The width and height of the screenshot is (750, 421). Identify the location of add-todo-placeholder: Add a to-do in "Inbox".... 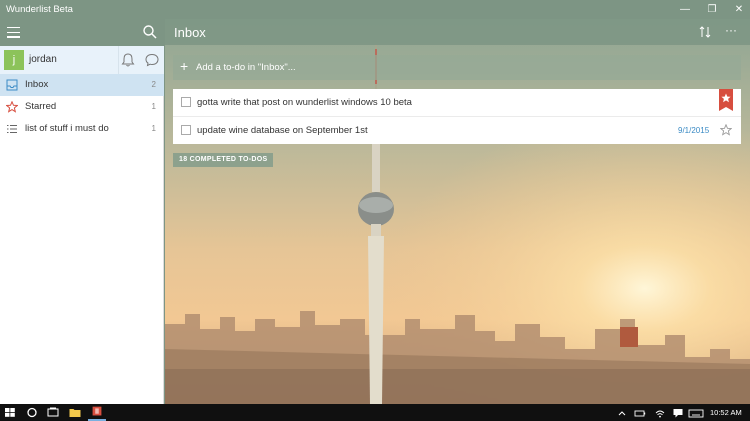
(246, 67).